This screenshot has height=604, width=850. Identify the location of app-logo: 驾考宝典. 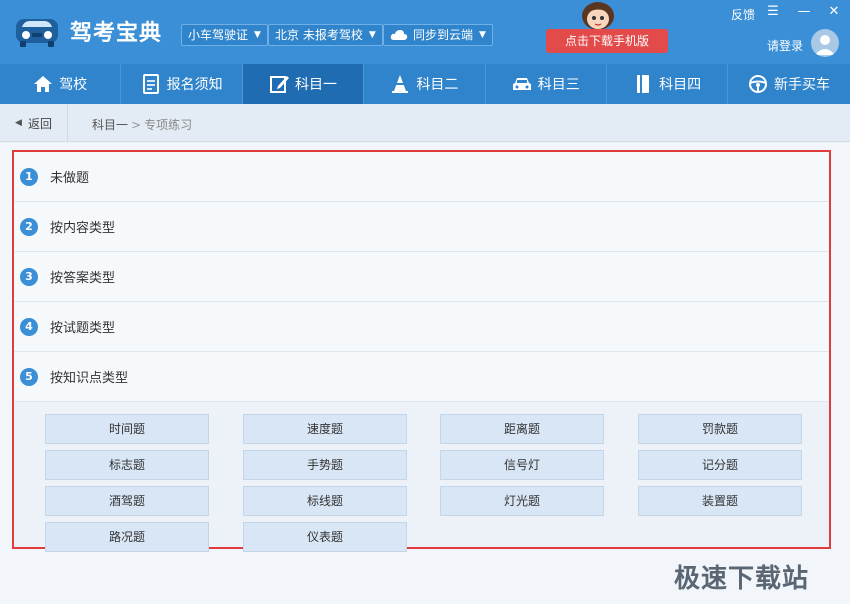
(88, 31).